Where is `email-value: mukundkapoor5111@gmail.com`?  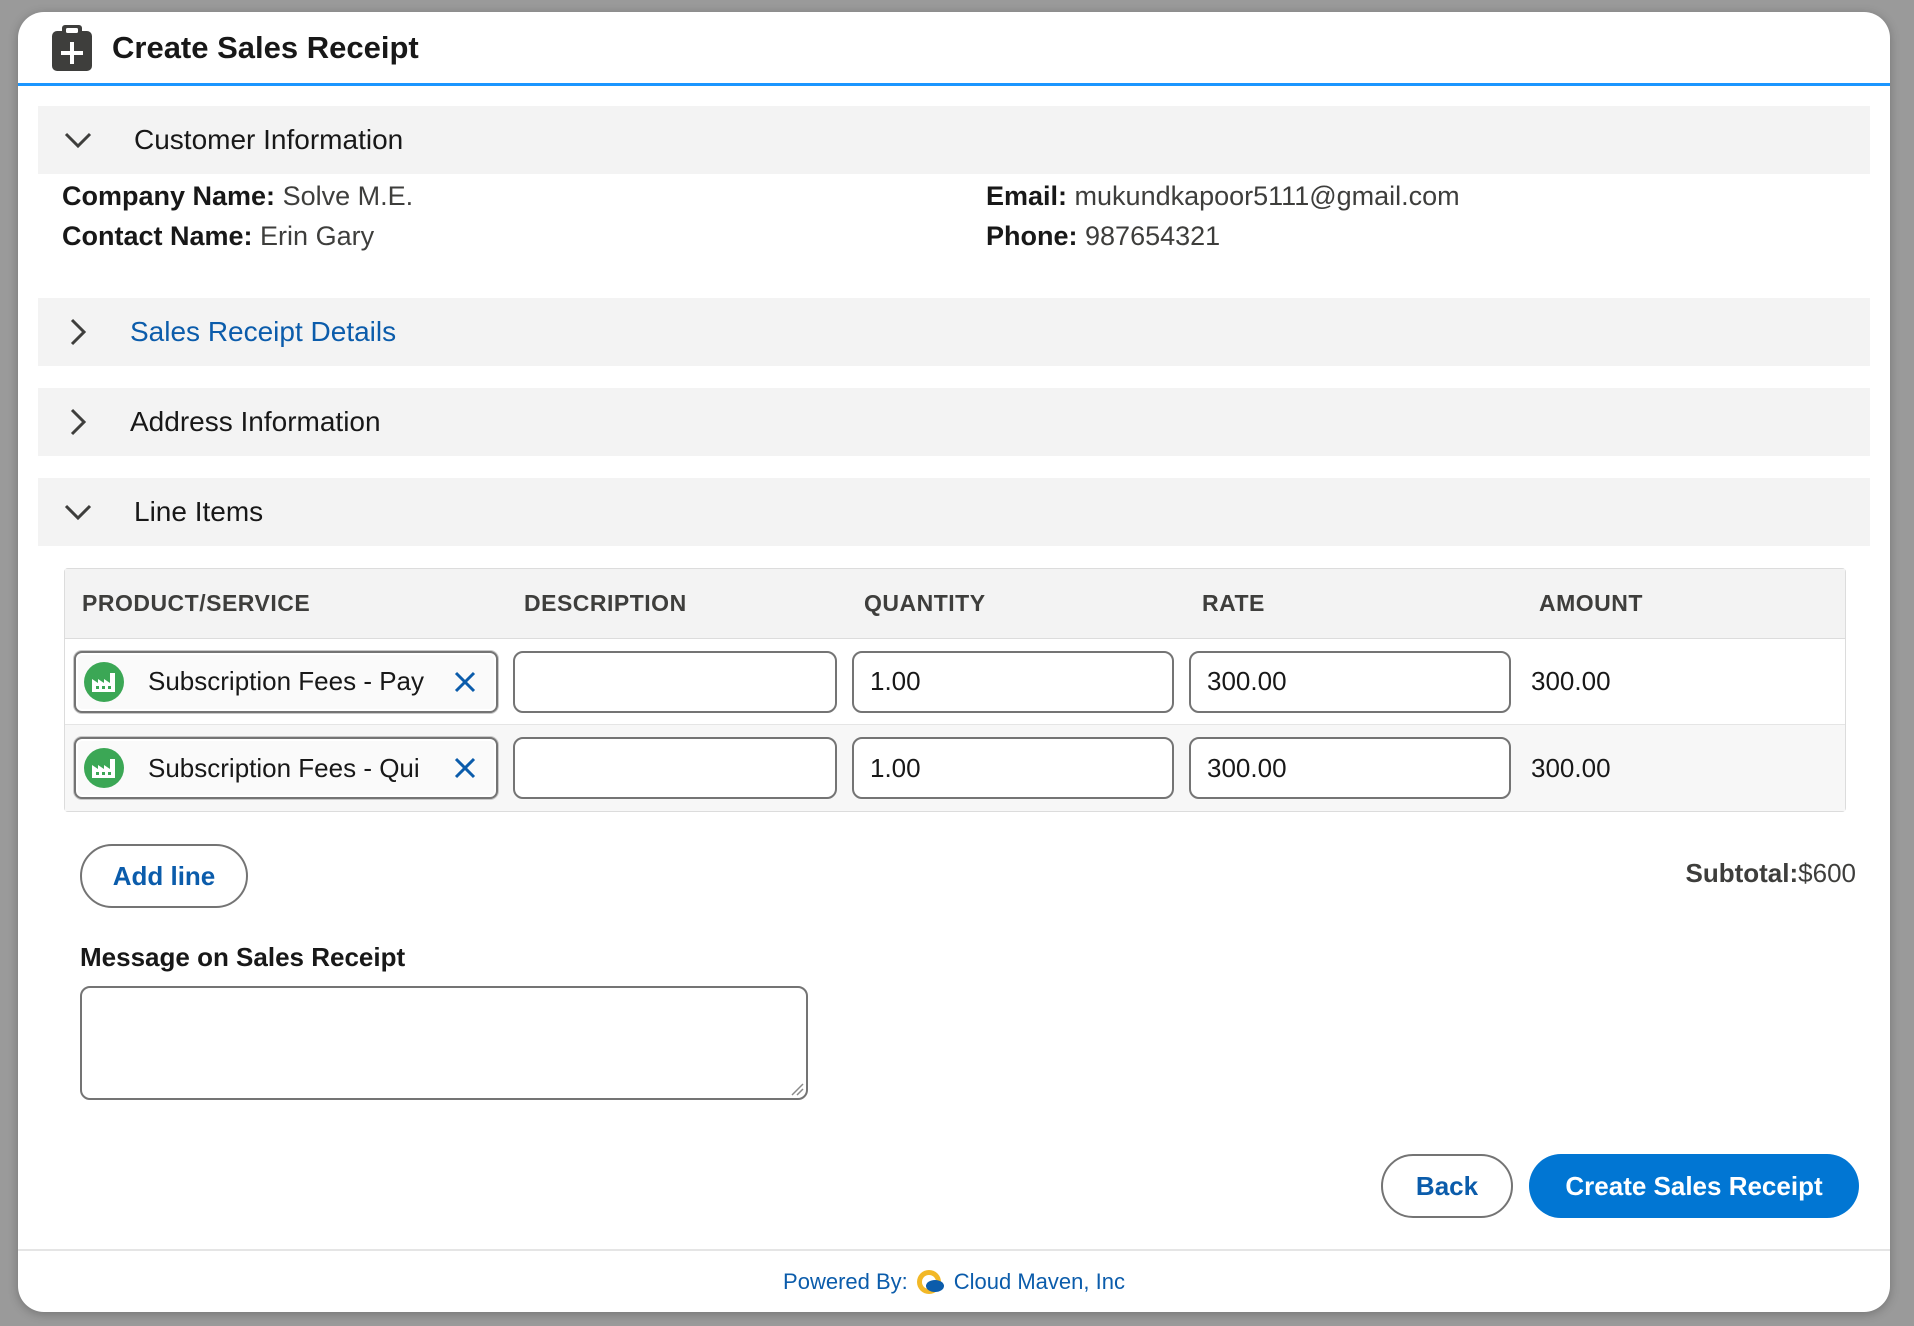 email-value: mukundkapoor5111@gmail.com is located at coordinates (1267, 196).